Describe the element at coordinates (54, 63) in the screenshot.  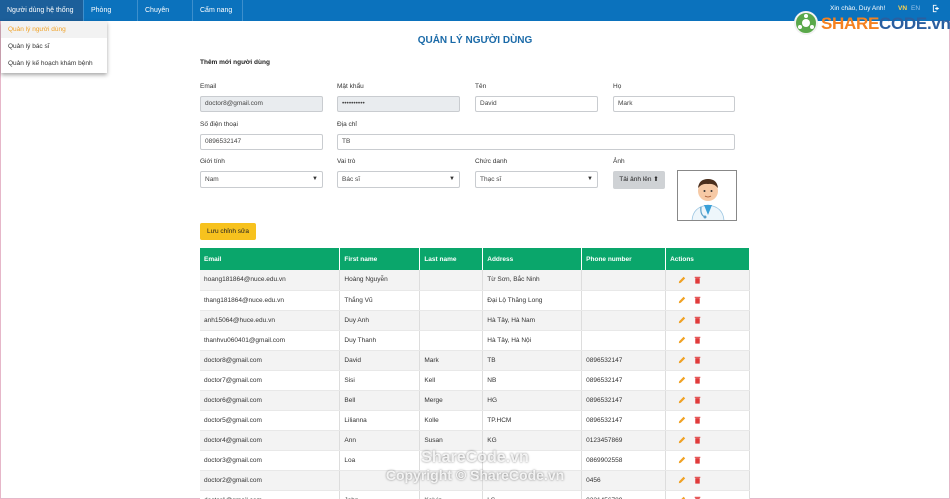
I see `dropdown-item-manage-schedule: Quản lý kế hoạch khám bệnh` at that location.